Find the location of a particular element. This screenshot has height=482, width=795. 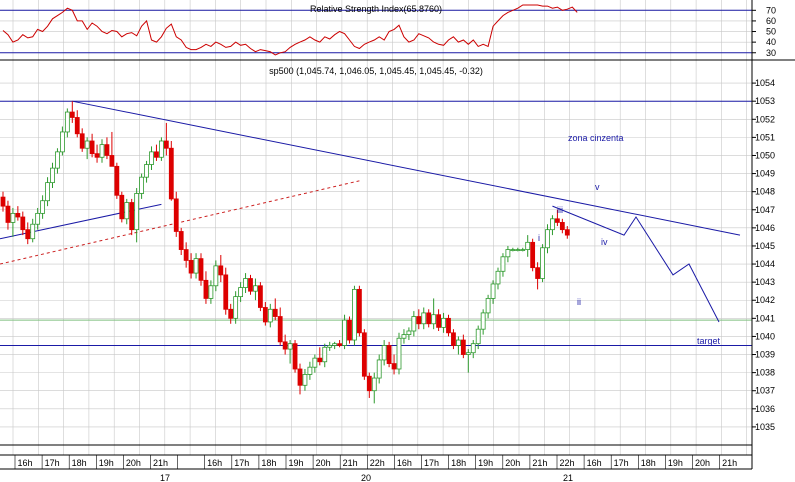

annotation-wave-i: i is located at coordinates (539, 238).